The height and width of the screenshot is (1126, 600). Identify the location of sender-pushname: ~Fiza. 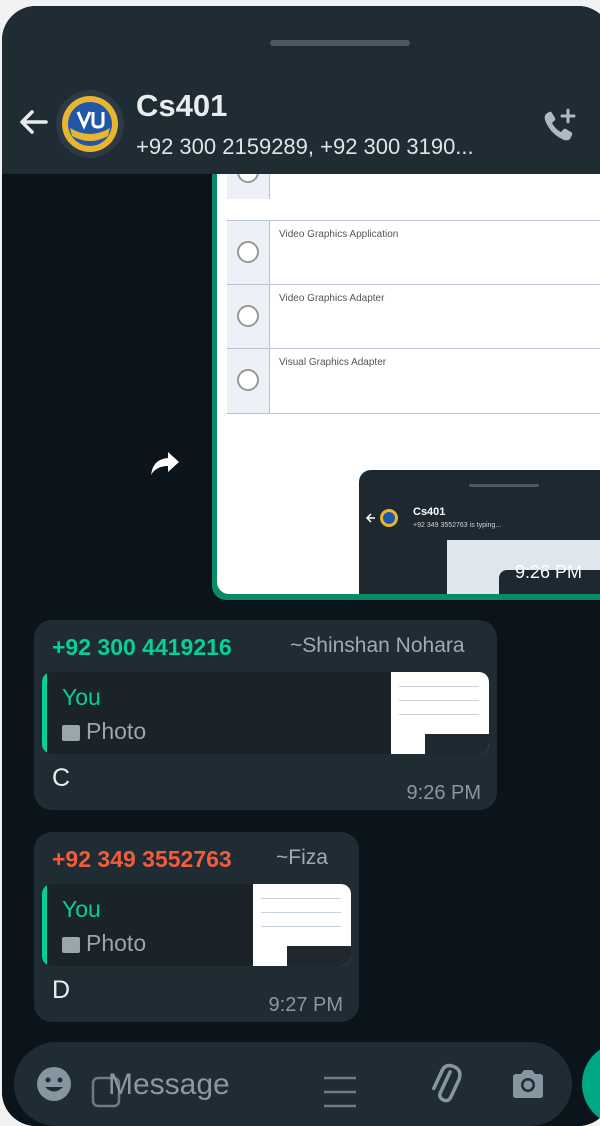
(302, 857).